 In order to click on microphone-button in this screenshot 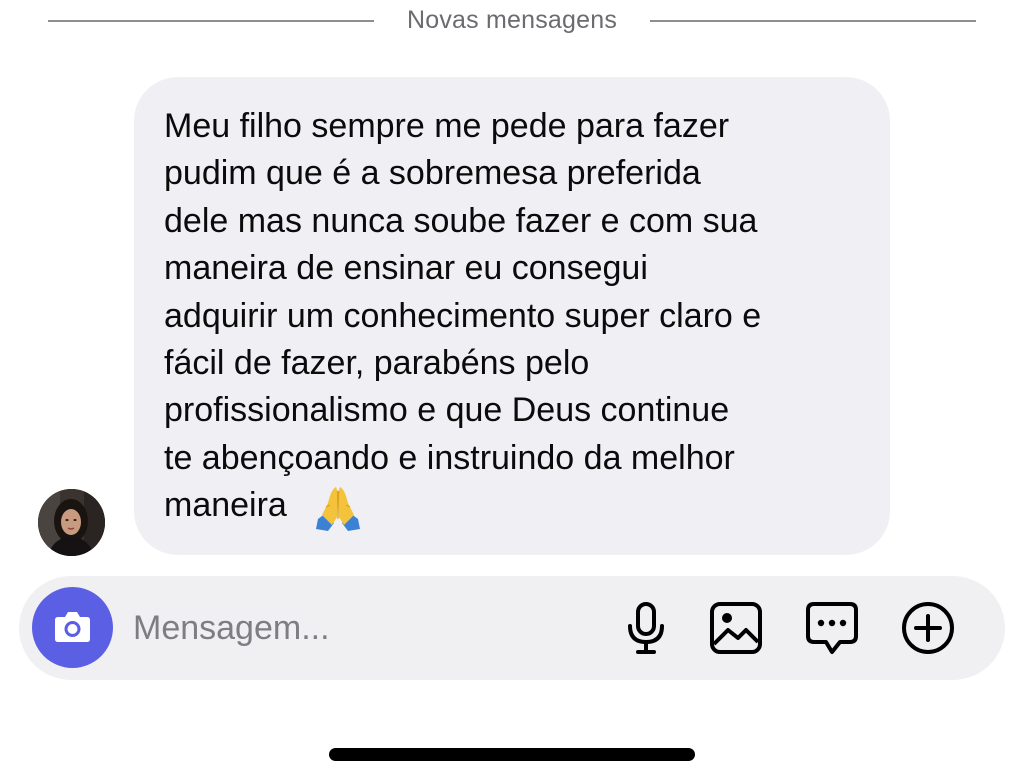, I will do `click(646, 628)`.